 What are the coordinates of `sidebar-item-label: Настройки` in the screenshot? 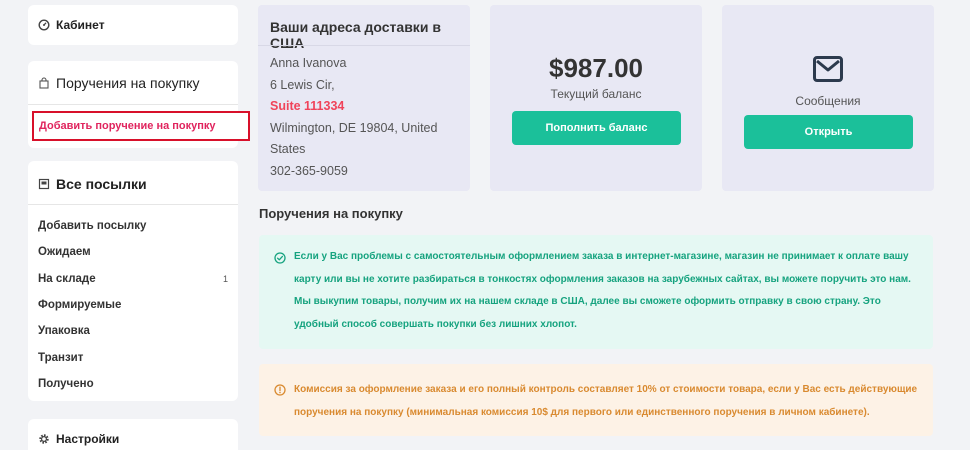 It's located at (88, 439).